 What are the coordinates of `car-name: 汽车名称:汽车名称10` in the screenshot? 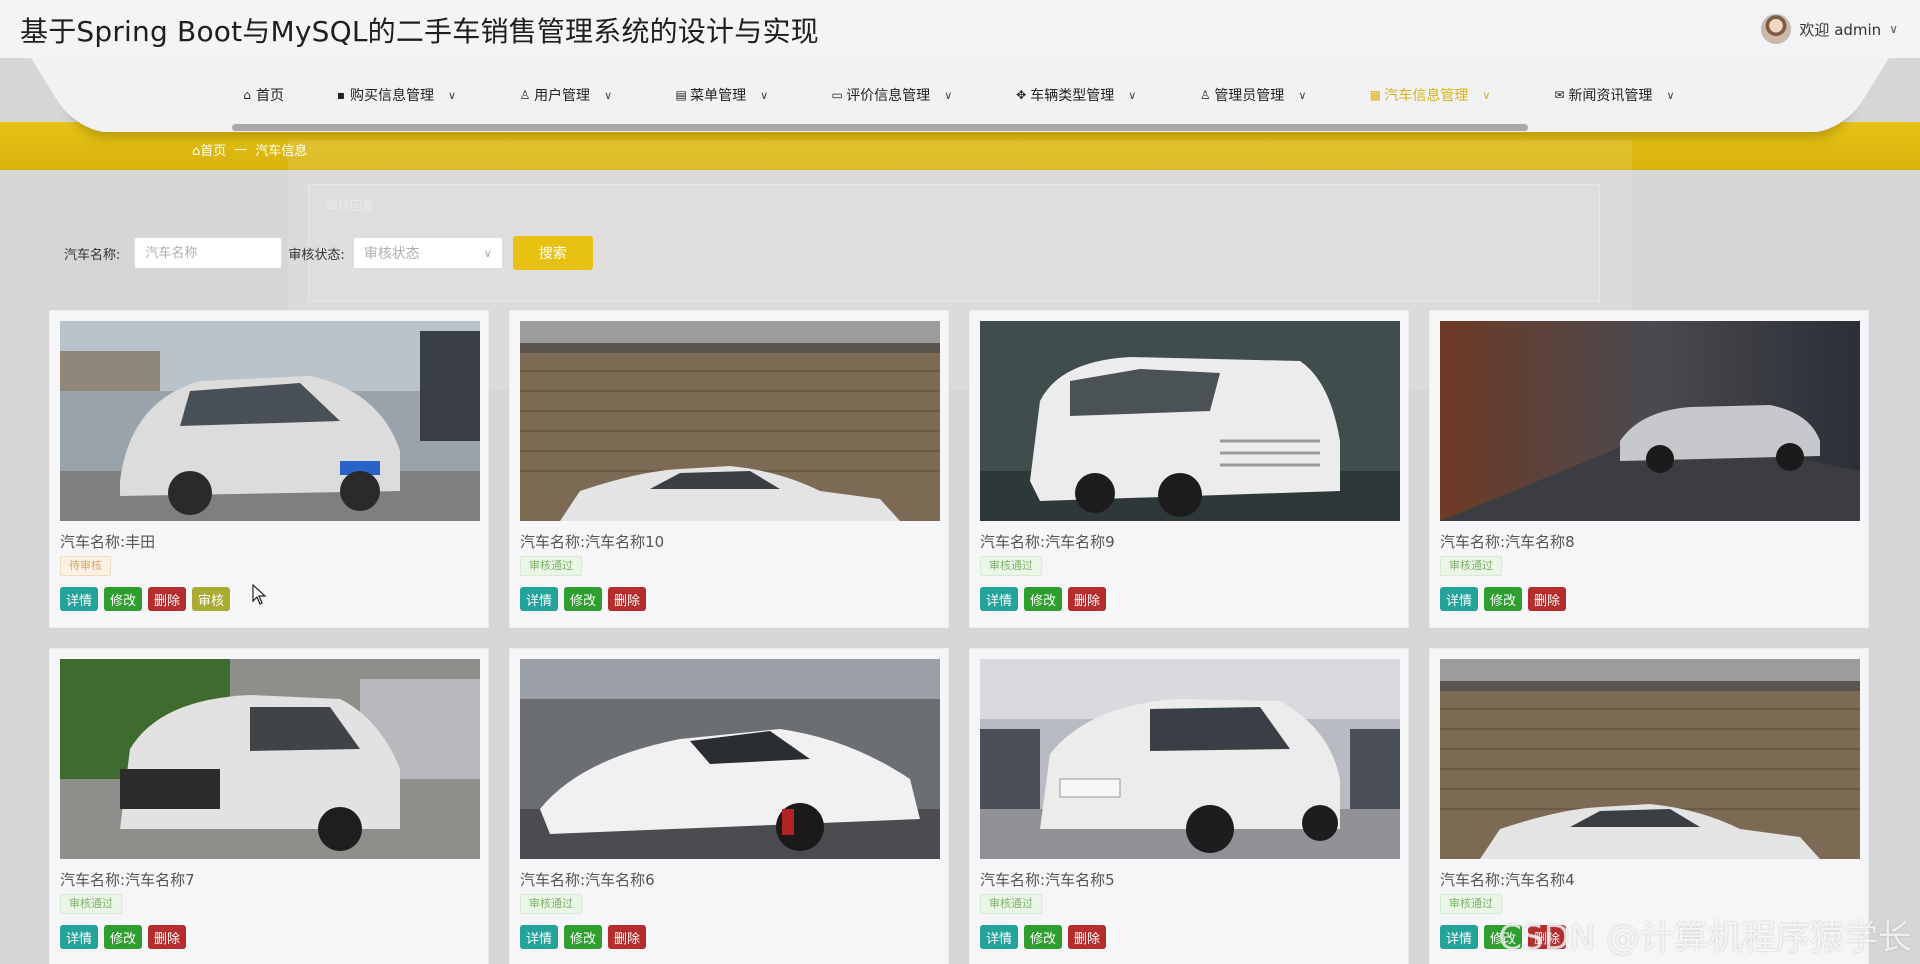 It's located at (592, 541).